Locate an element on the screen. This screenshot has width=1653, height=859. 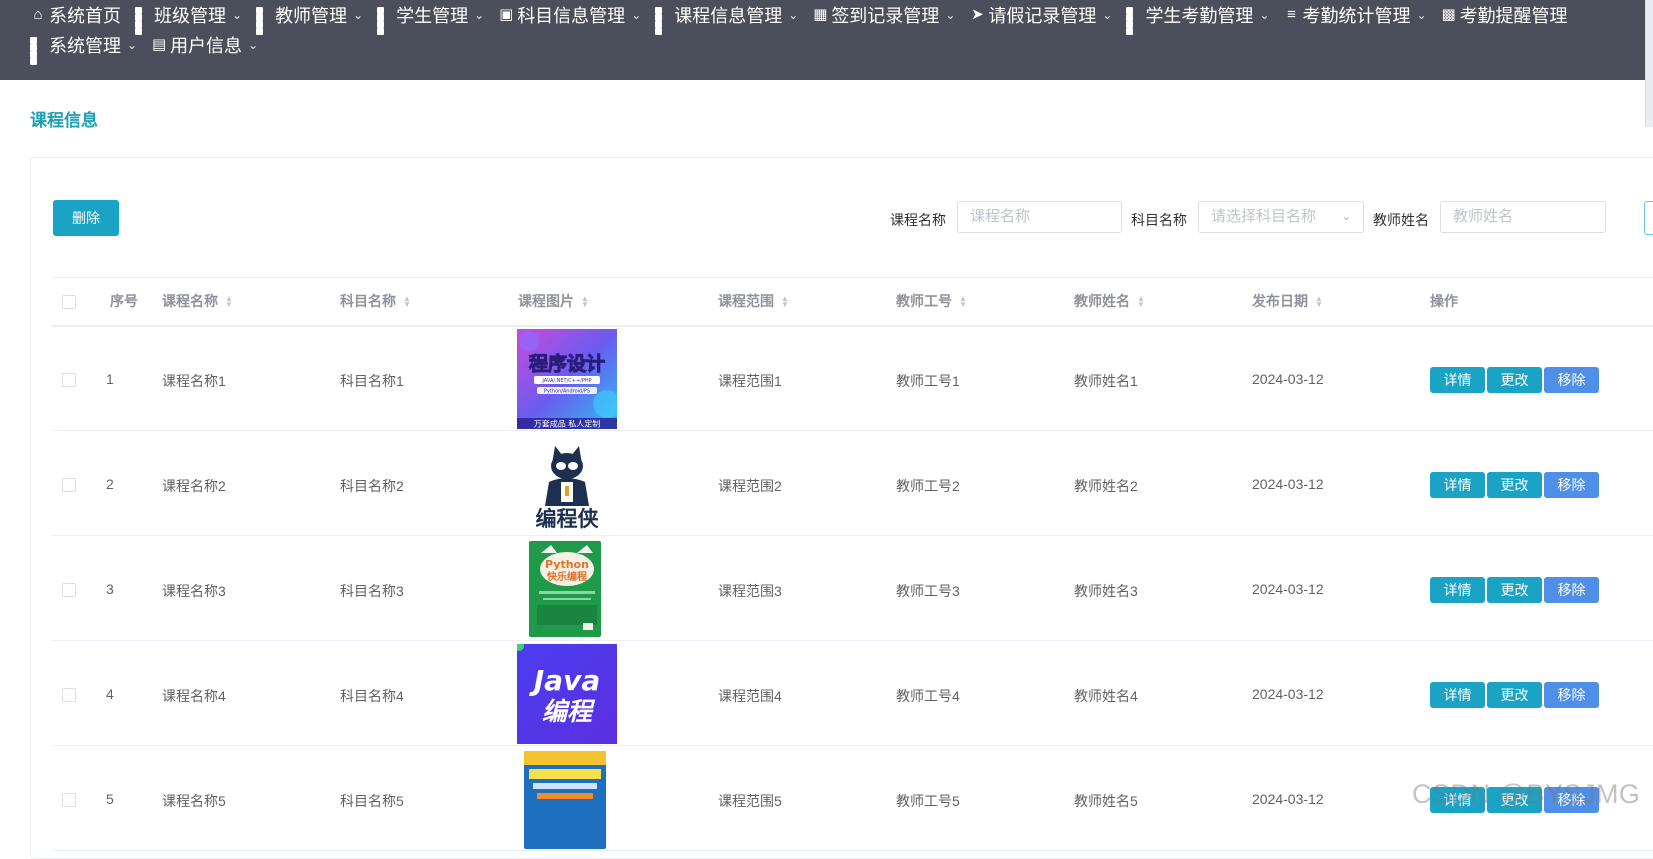
header-scope: 课程范围 ▲ ▼ is located at coordinates (753, 301).